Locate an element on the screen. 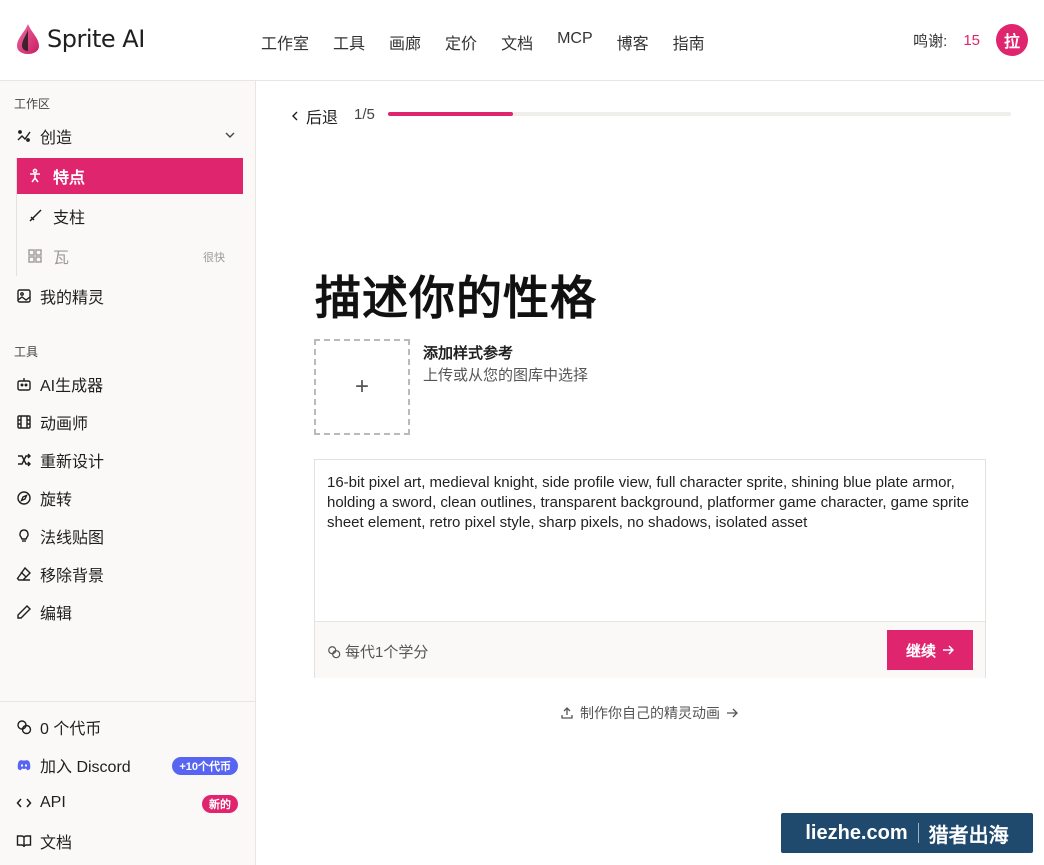  nav-guide: 指南 is located at coordinates (689, 42).